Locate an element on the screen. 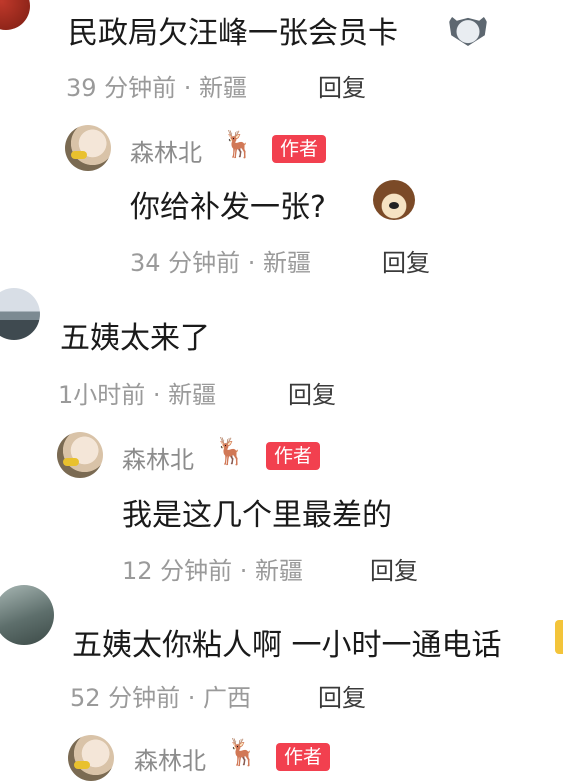  wolf-face-icon is located at coordinates (468, 29).